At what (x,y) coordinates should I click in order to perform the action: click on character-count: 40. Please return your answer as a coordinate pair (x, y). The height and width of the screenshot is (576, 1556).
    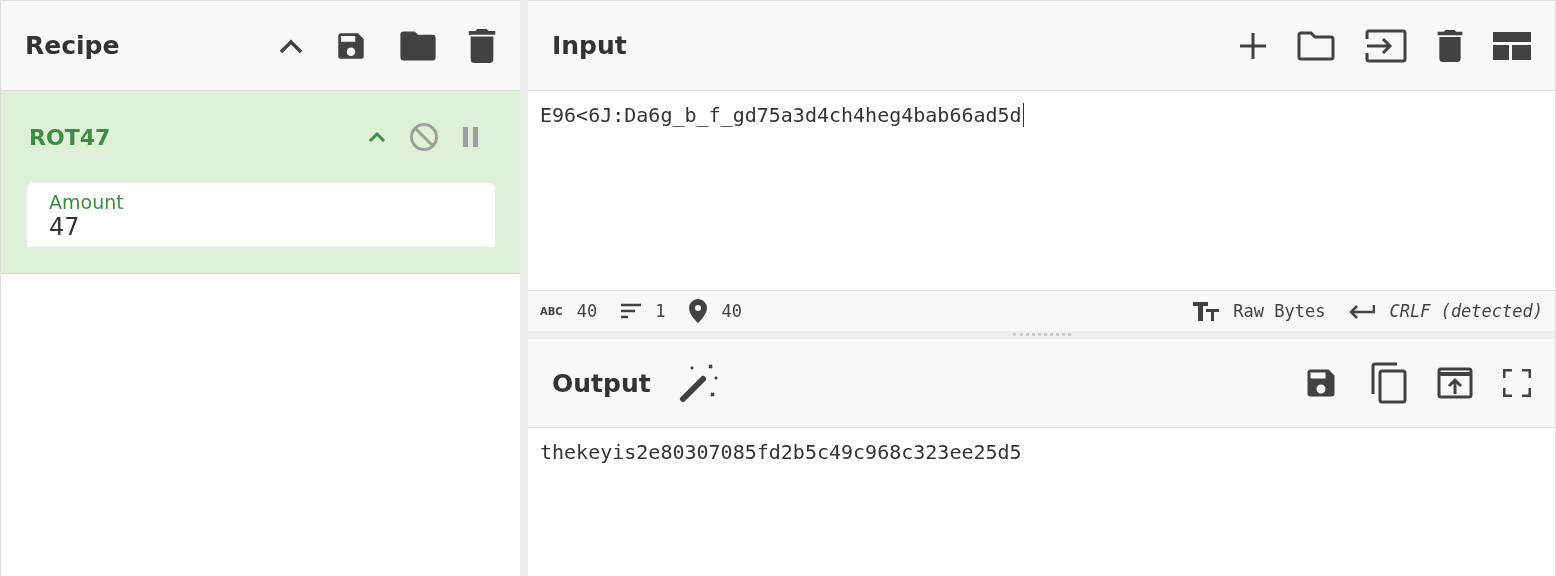
    Looking at the image, I should click on (587, 311).